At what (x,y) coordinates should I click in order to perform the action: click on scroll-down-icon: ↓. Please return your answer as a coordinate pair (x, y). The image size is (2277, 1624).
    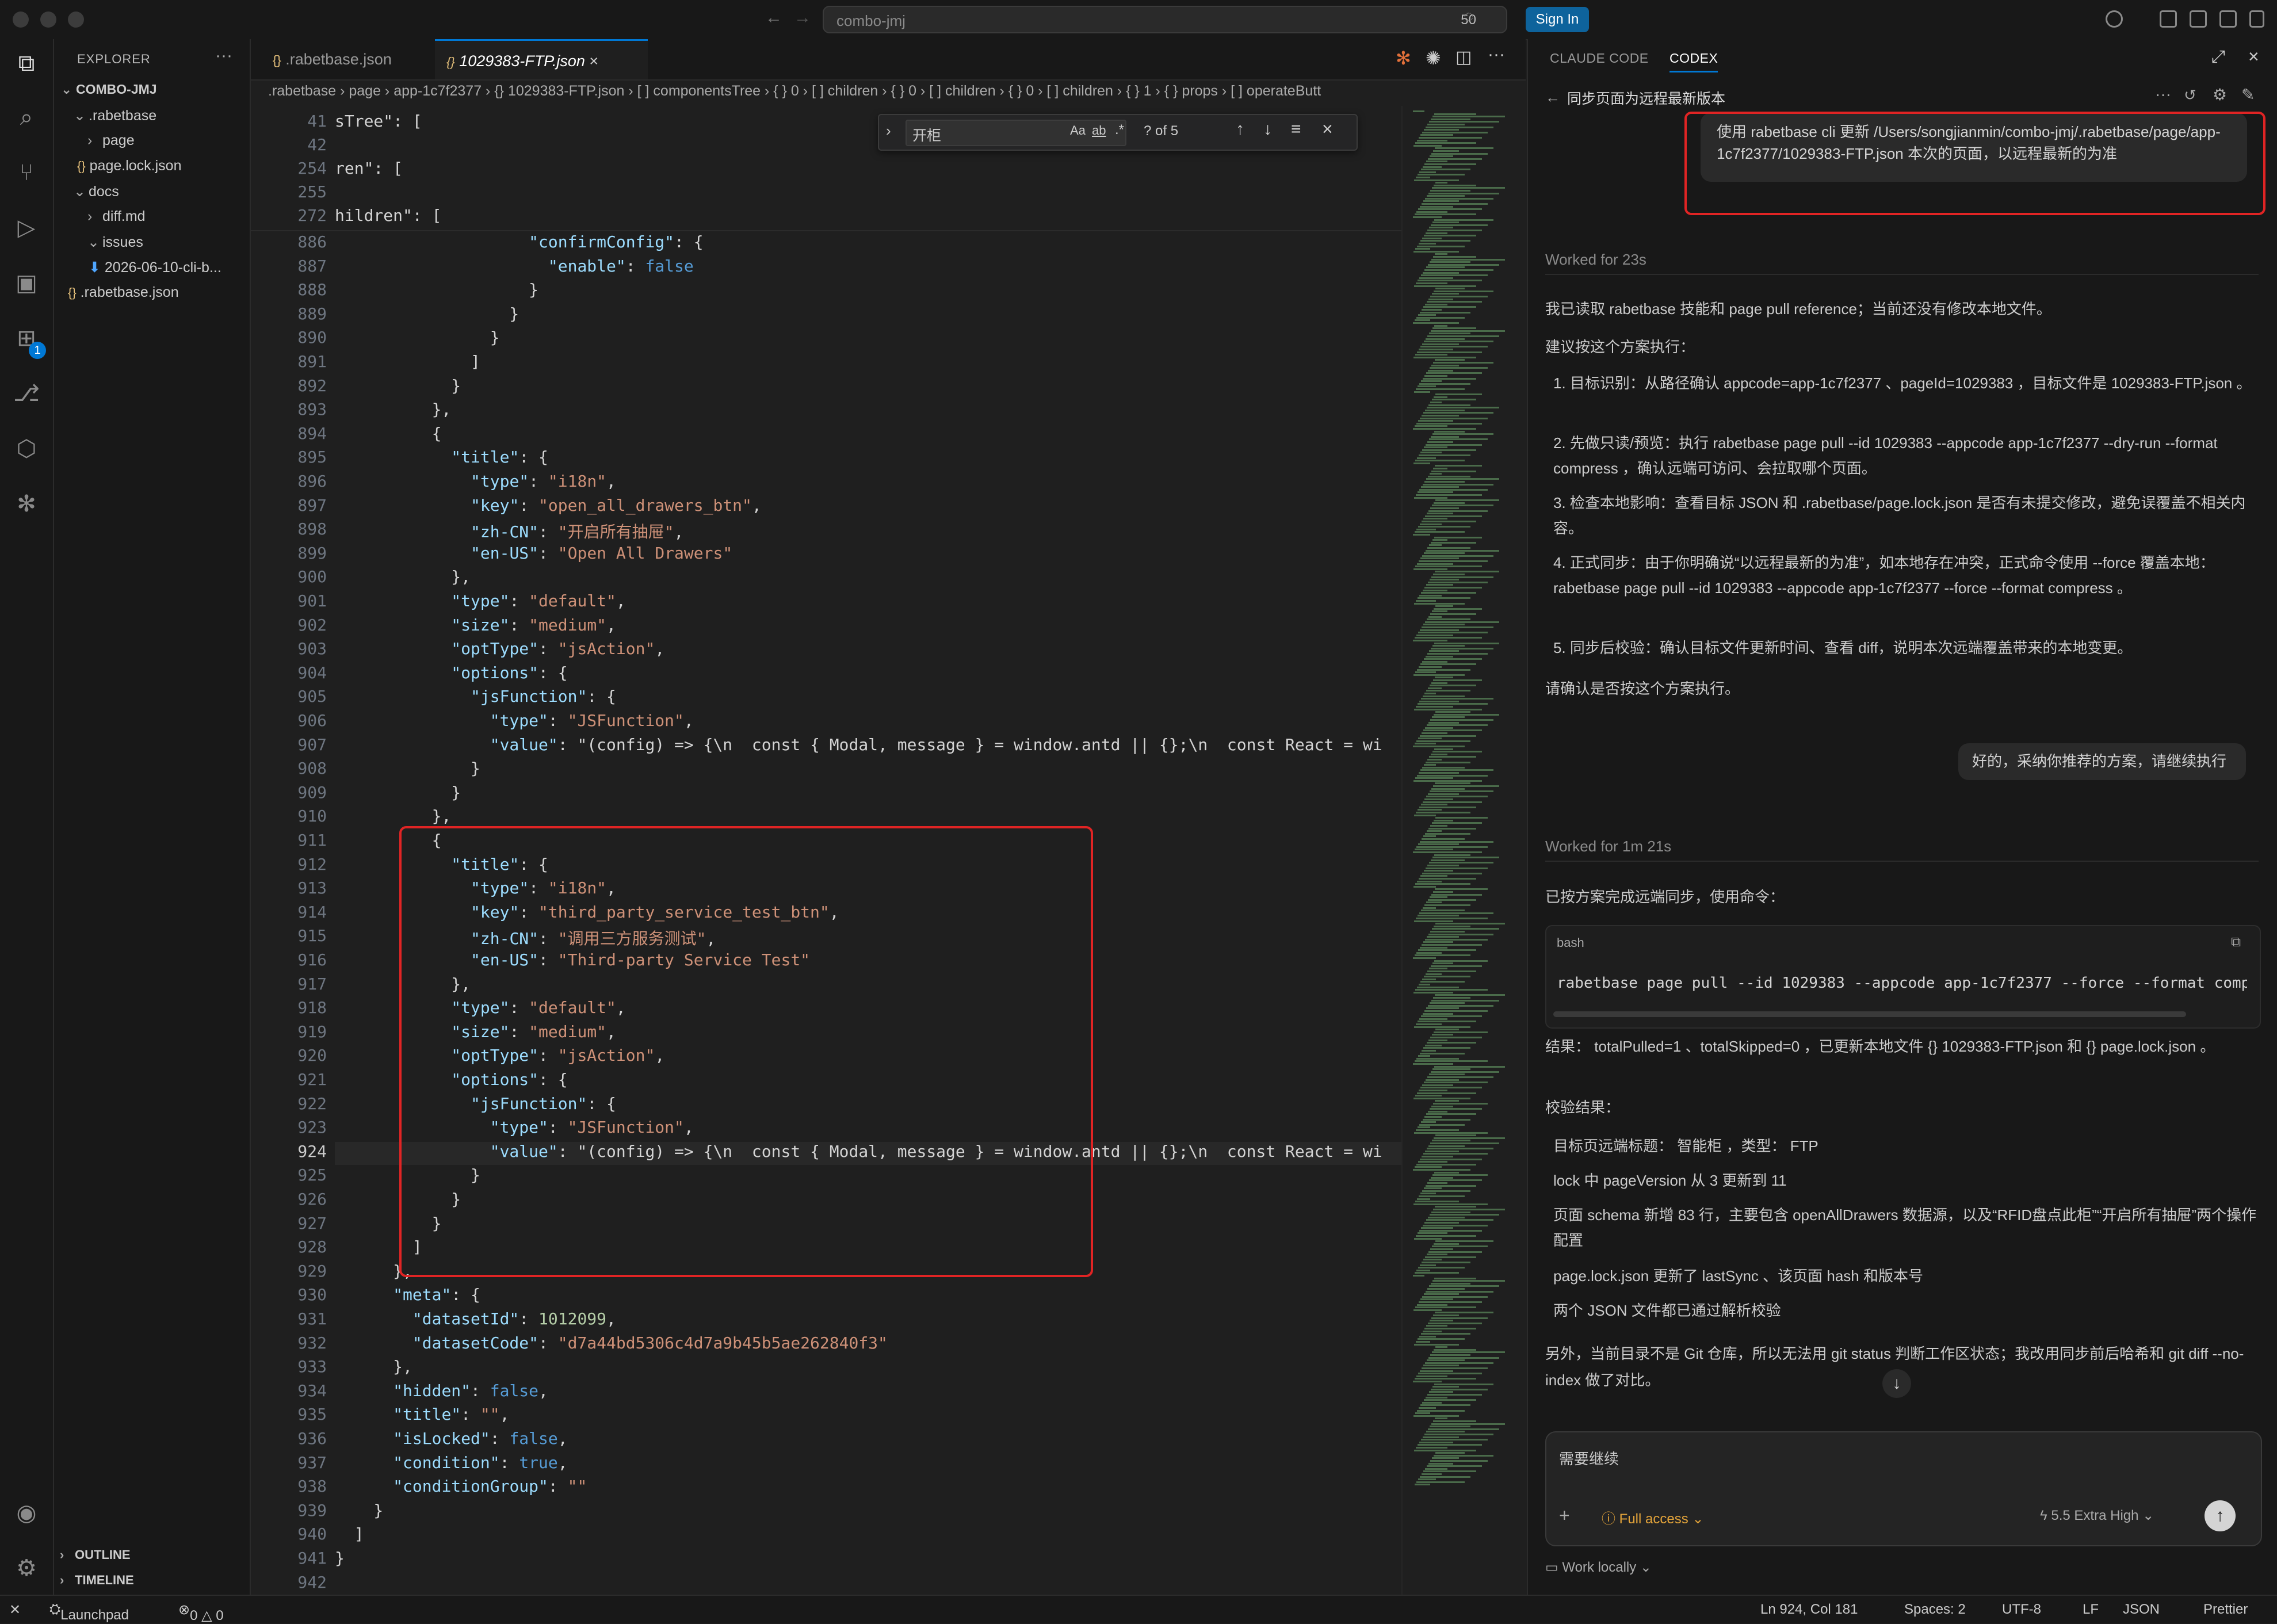
    Looking at the image, I should click on (1897, 1383).